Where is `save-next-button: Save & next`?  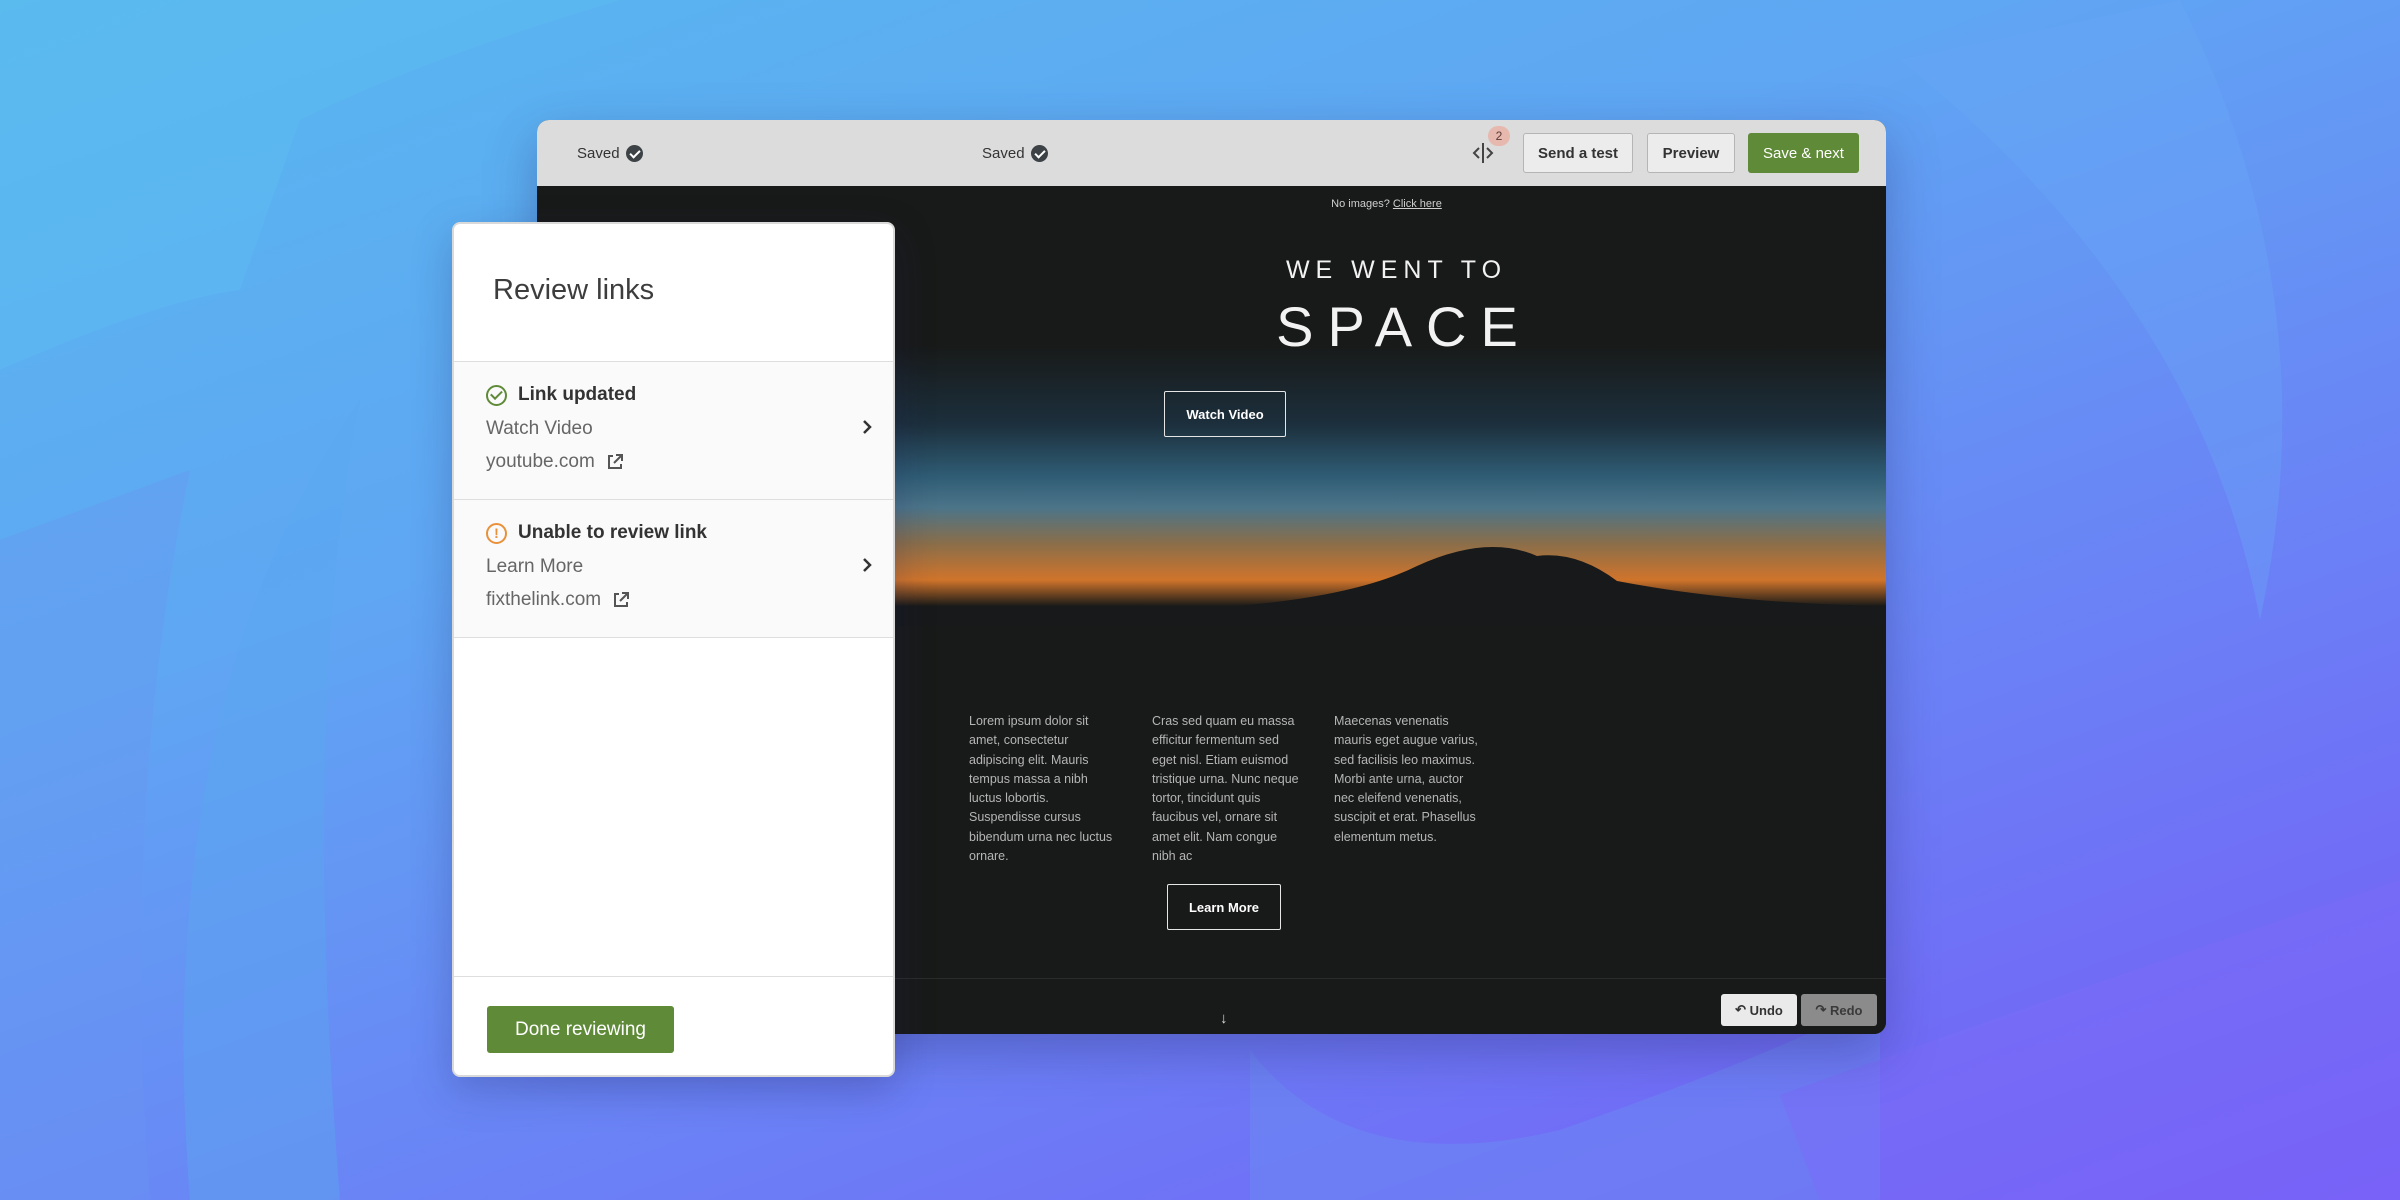
save-next-button: Save & next is located at coordinates (1803, 153).